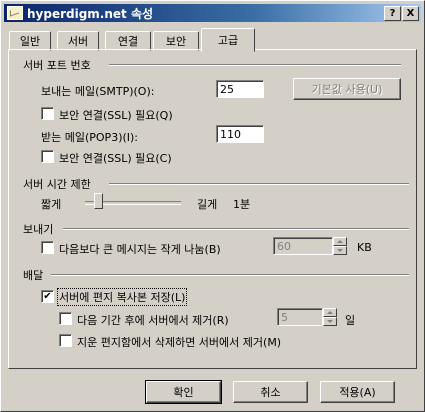 The height and width of the screenshot is (412, 425). Describe the element at coordinates (410, 13) in the screenshot. I see `close-button: X` at that location.